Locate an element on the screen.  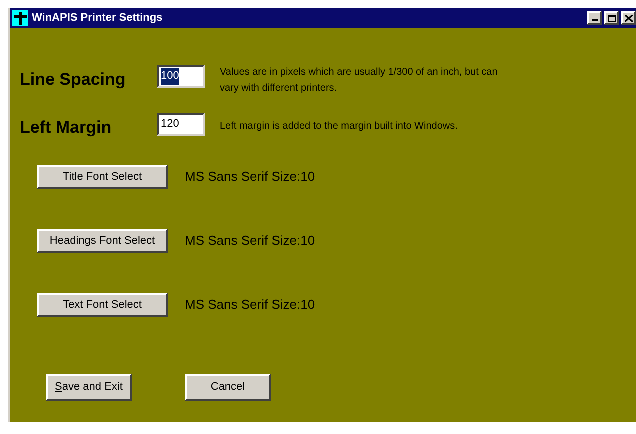
field-value: 100 is located at coordinates (170, 76).